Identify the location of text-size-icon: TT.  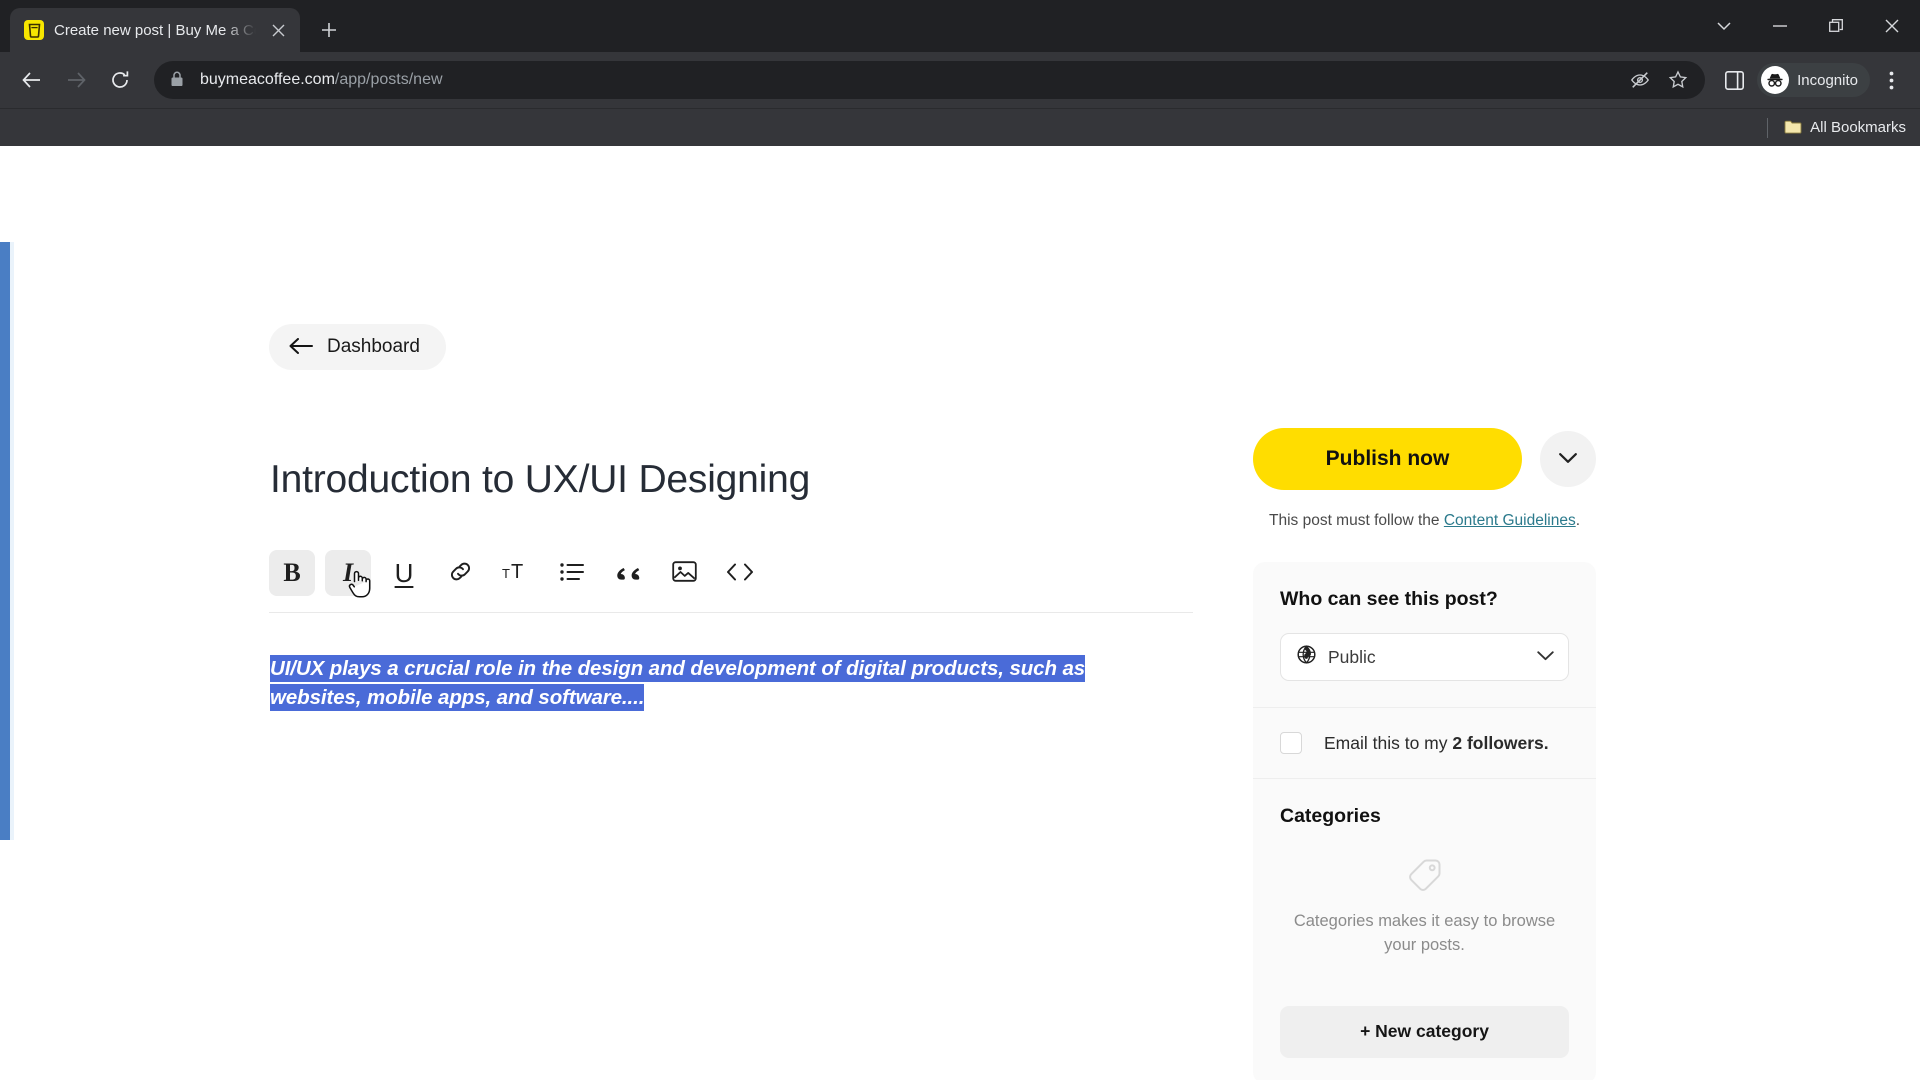
(516, 573).